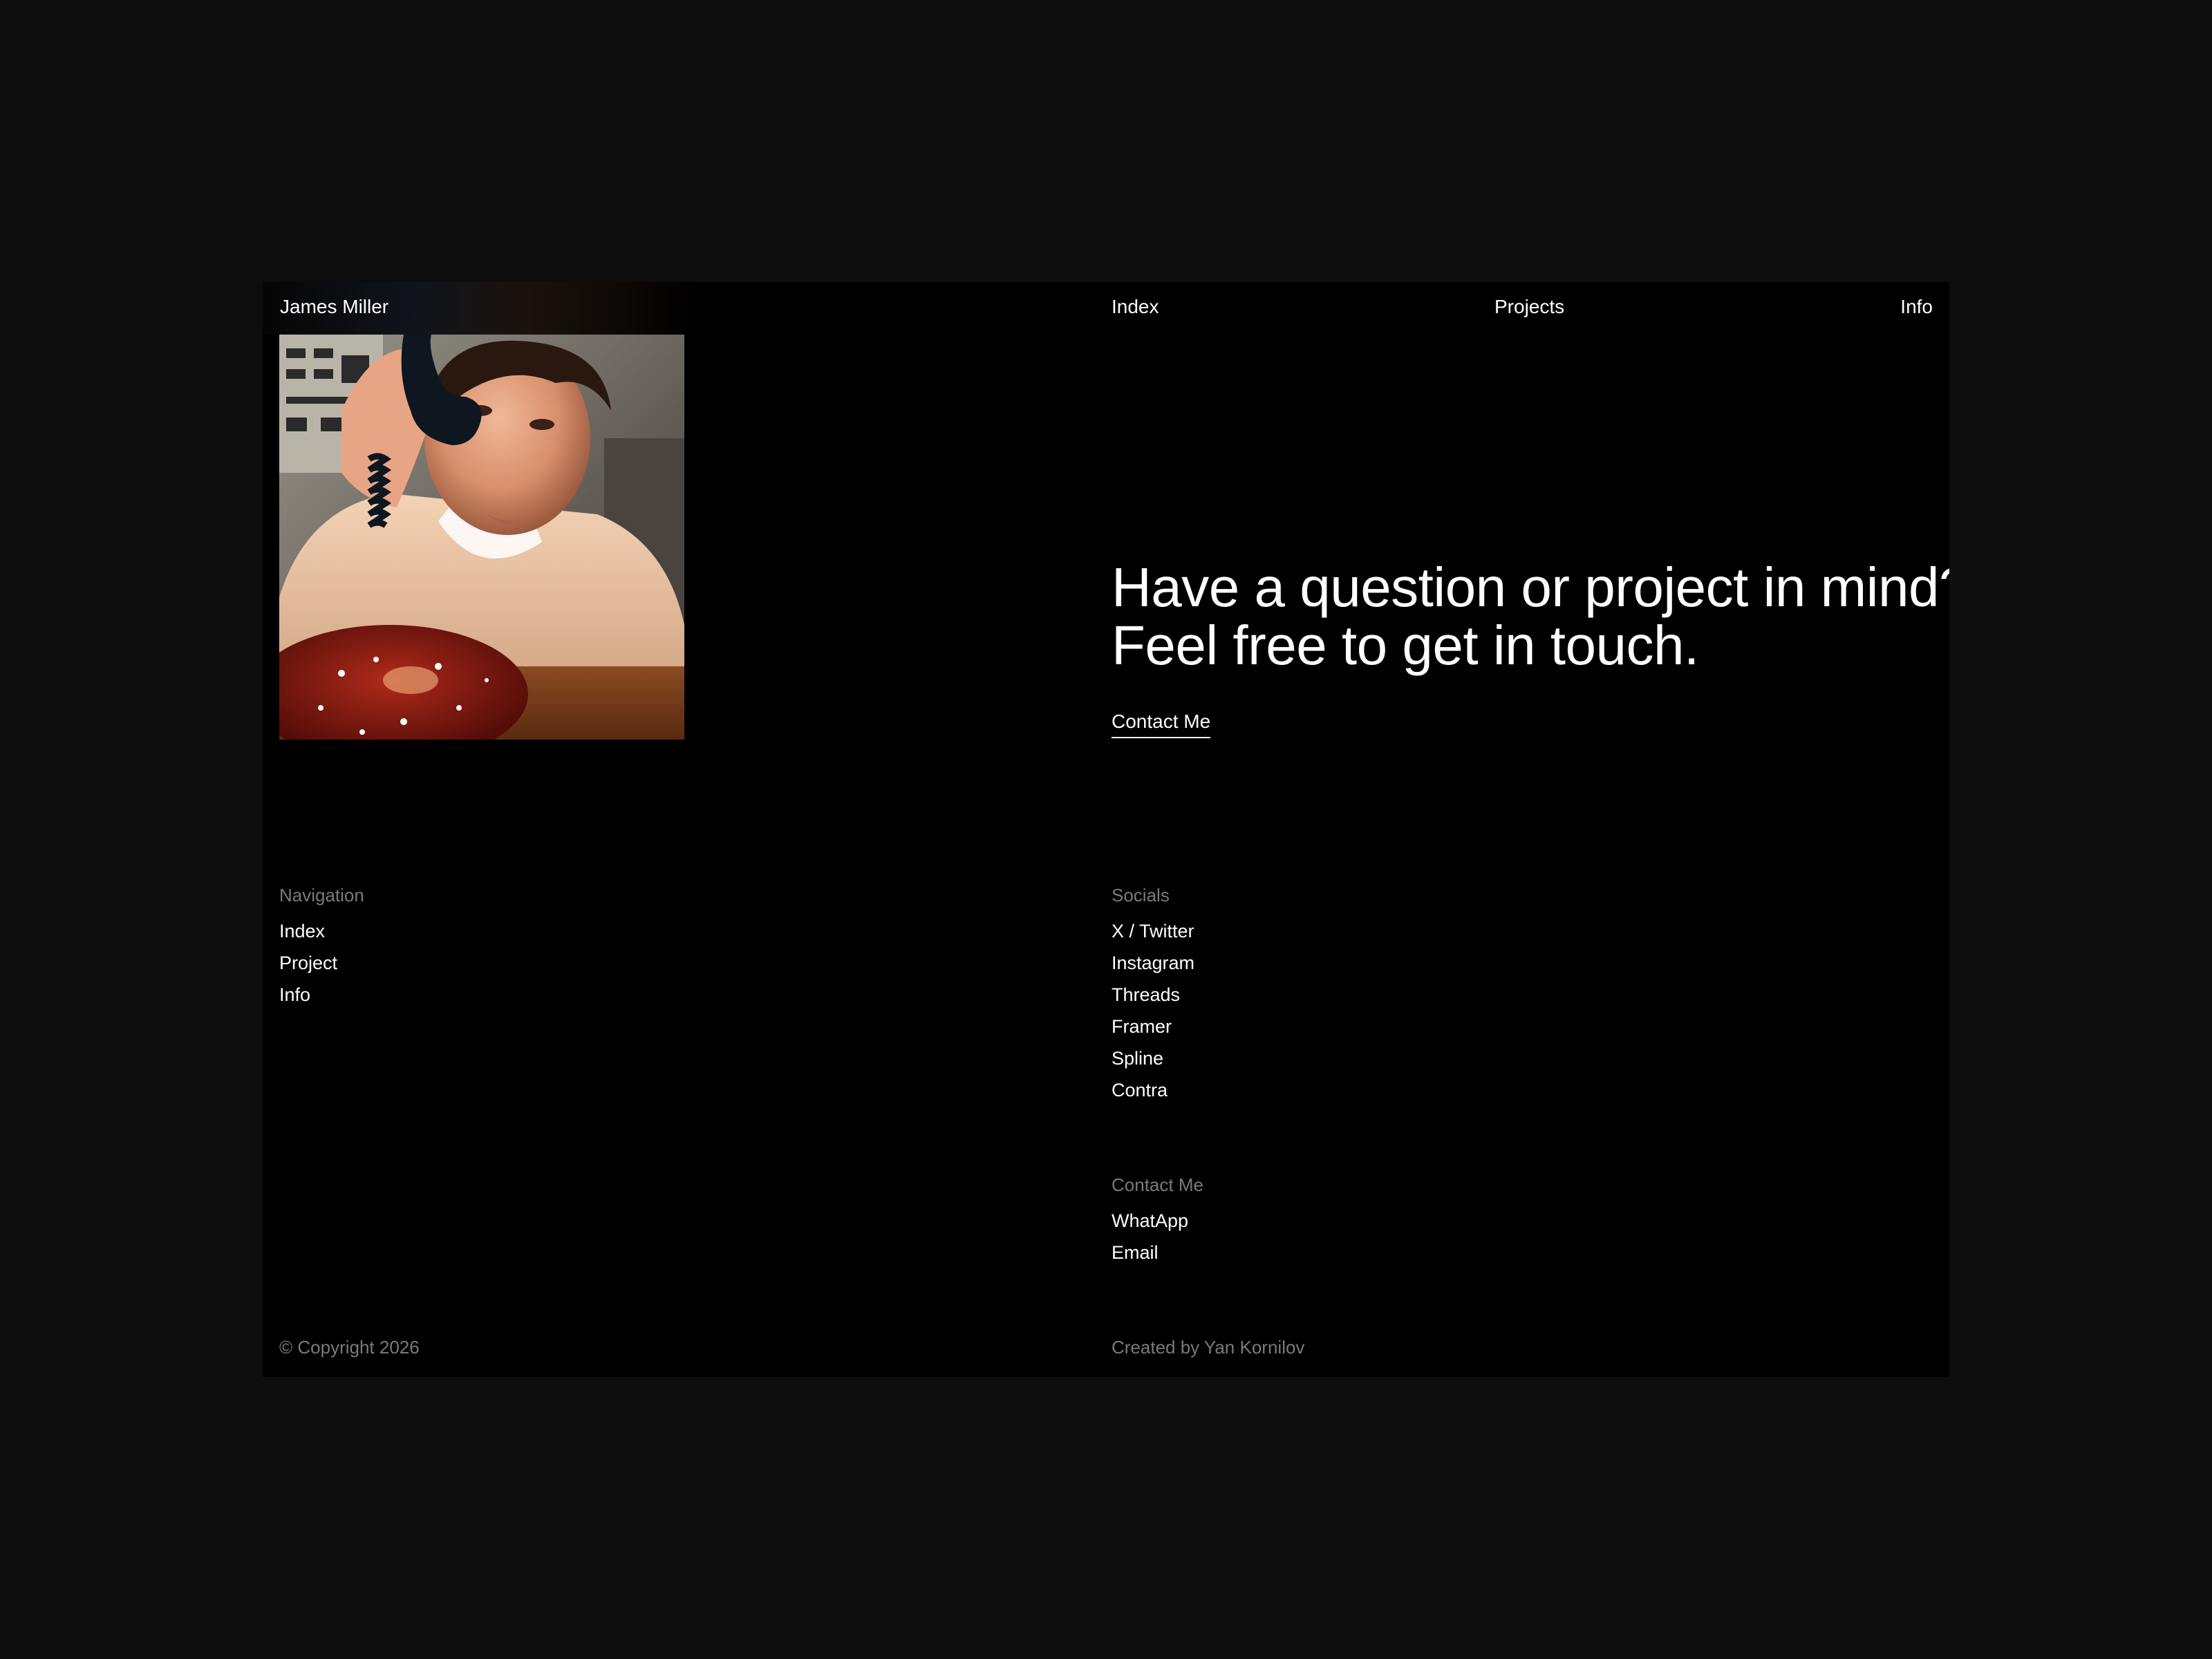 This screenshot has height=1659, width=2212. I want to click on social-link-threads: Threads, so click(1153, 995).